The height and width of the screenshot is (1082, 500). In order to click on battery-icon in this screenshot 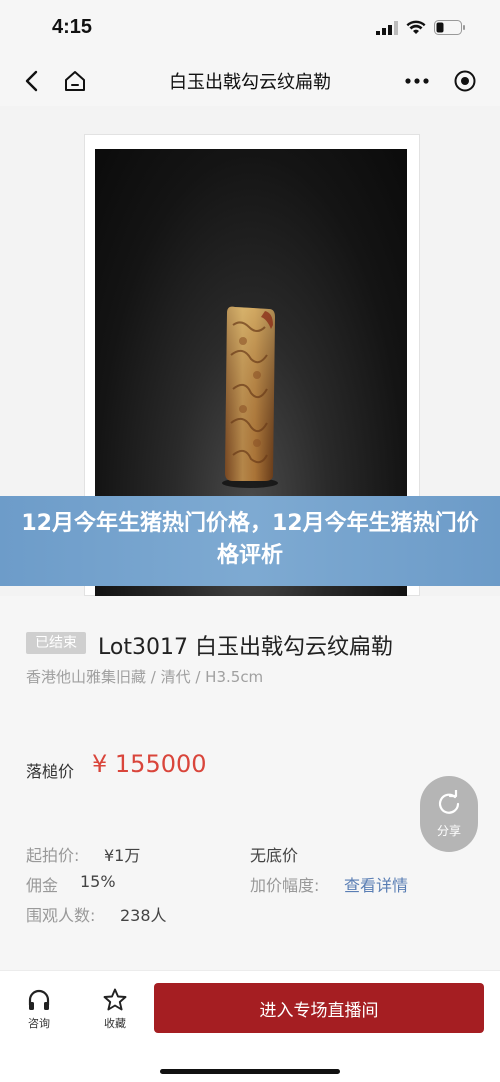, I will do `click(449, 27)`.